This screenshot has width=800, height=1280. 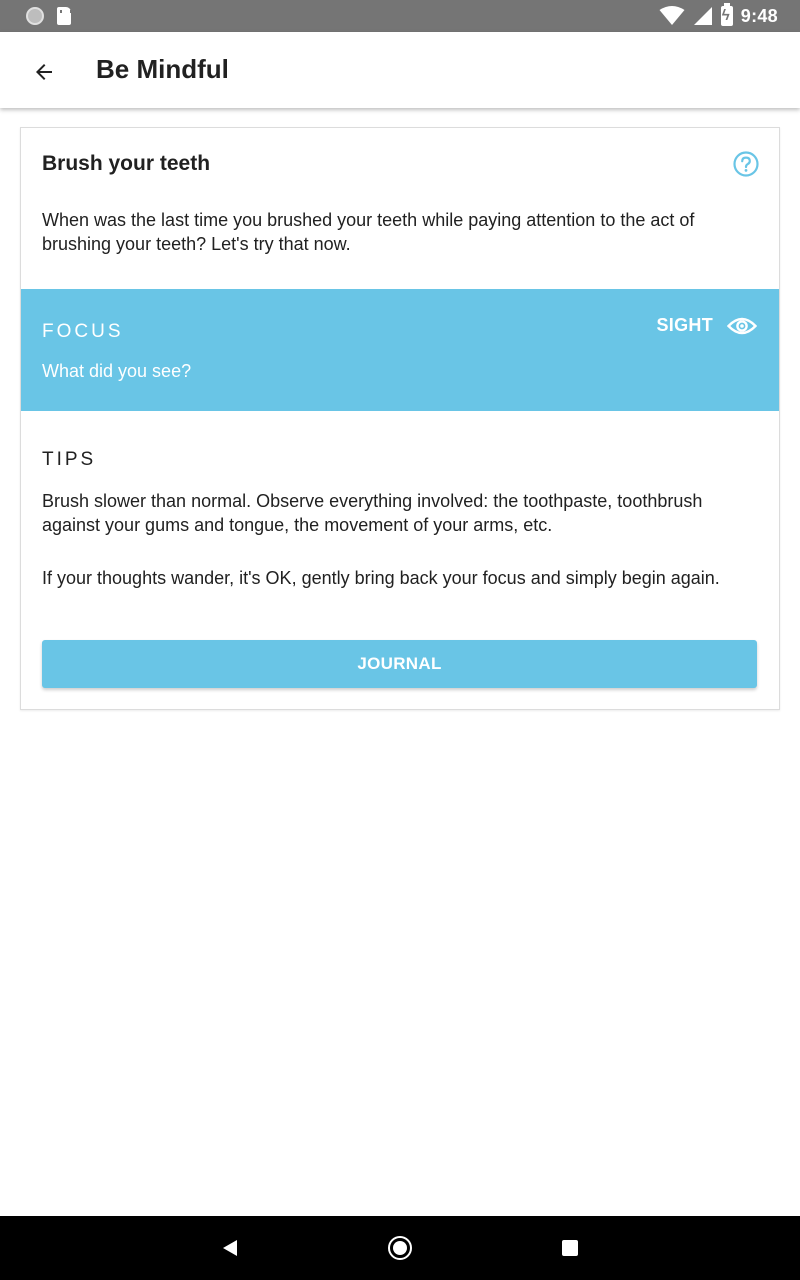 What do you see at coordinates (117, 371) in the screenshot?
I see `focus-question: What did you see?` at bounding box center [117, 371].